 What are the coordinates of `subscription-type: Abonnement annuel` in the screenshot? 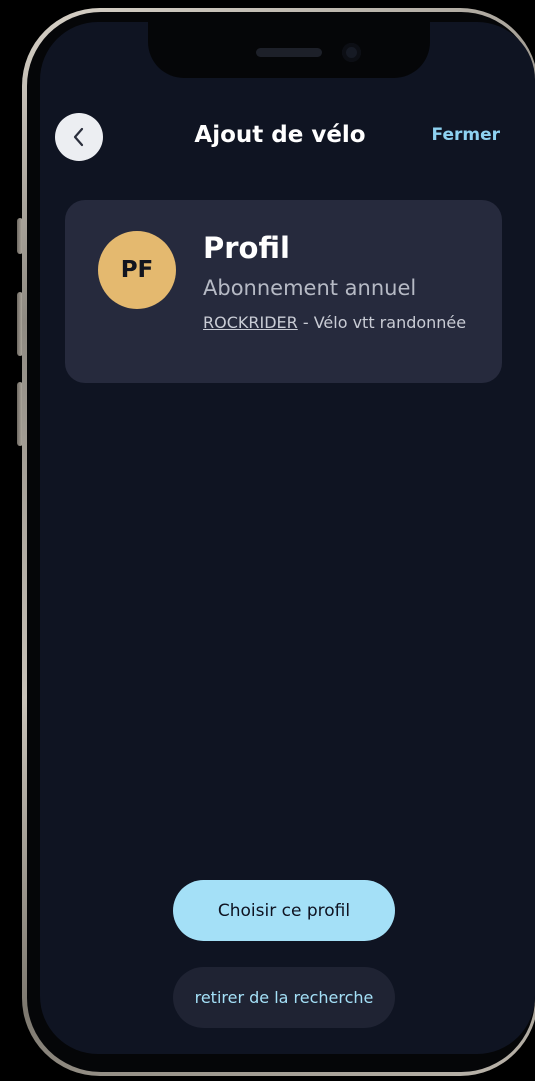 It's located at (310, 288).